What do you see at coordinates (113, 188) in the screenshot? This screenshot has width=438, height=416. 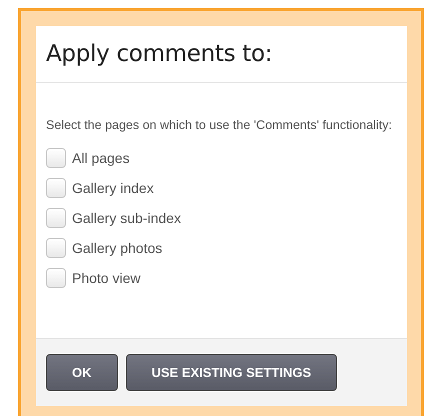 I see `checkbox-label: Gallery index` at bounding box center [113, 188].